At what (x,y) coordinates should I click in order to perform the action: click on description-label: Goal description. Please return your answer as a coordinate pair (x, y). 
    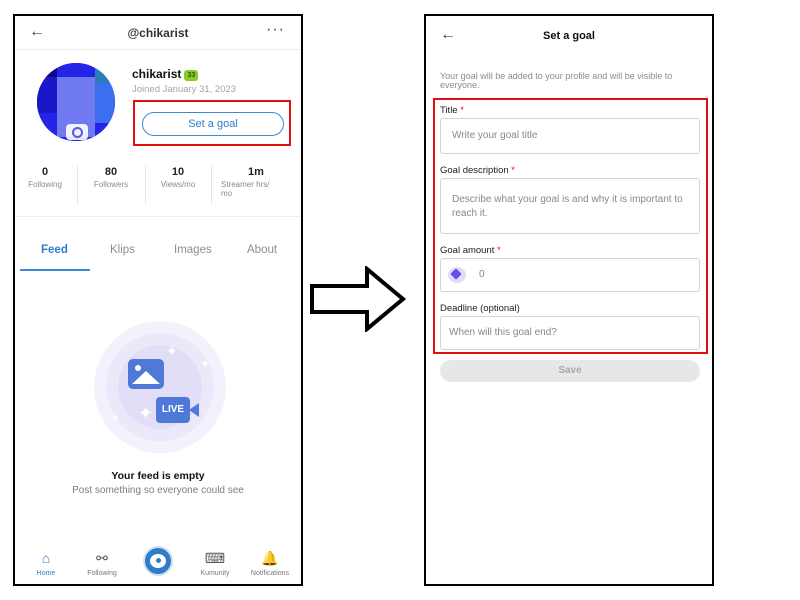
    Looking at the image, I should click on (474, 170).